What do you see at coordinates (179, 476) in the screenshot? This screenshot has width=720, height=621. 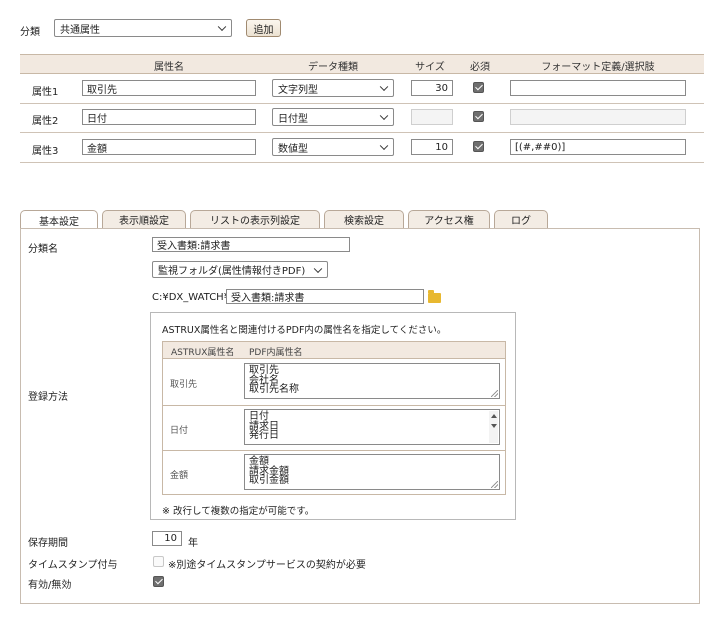 I see `mapping-astrux-name: 金額` at bounding box center [179, 476].